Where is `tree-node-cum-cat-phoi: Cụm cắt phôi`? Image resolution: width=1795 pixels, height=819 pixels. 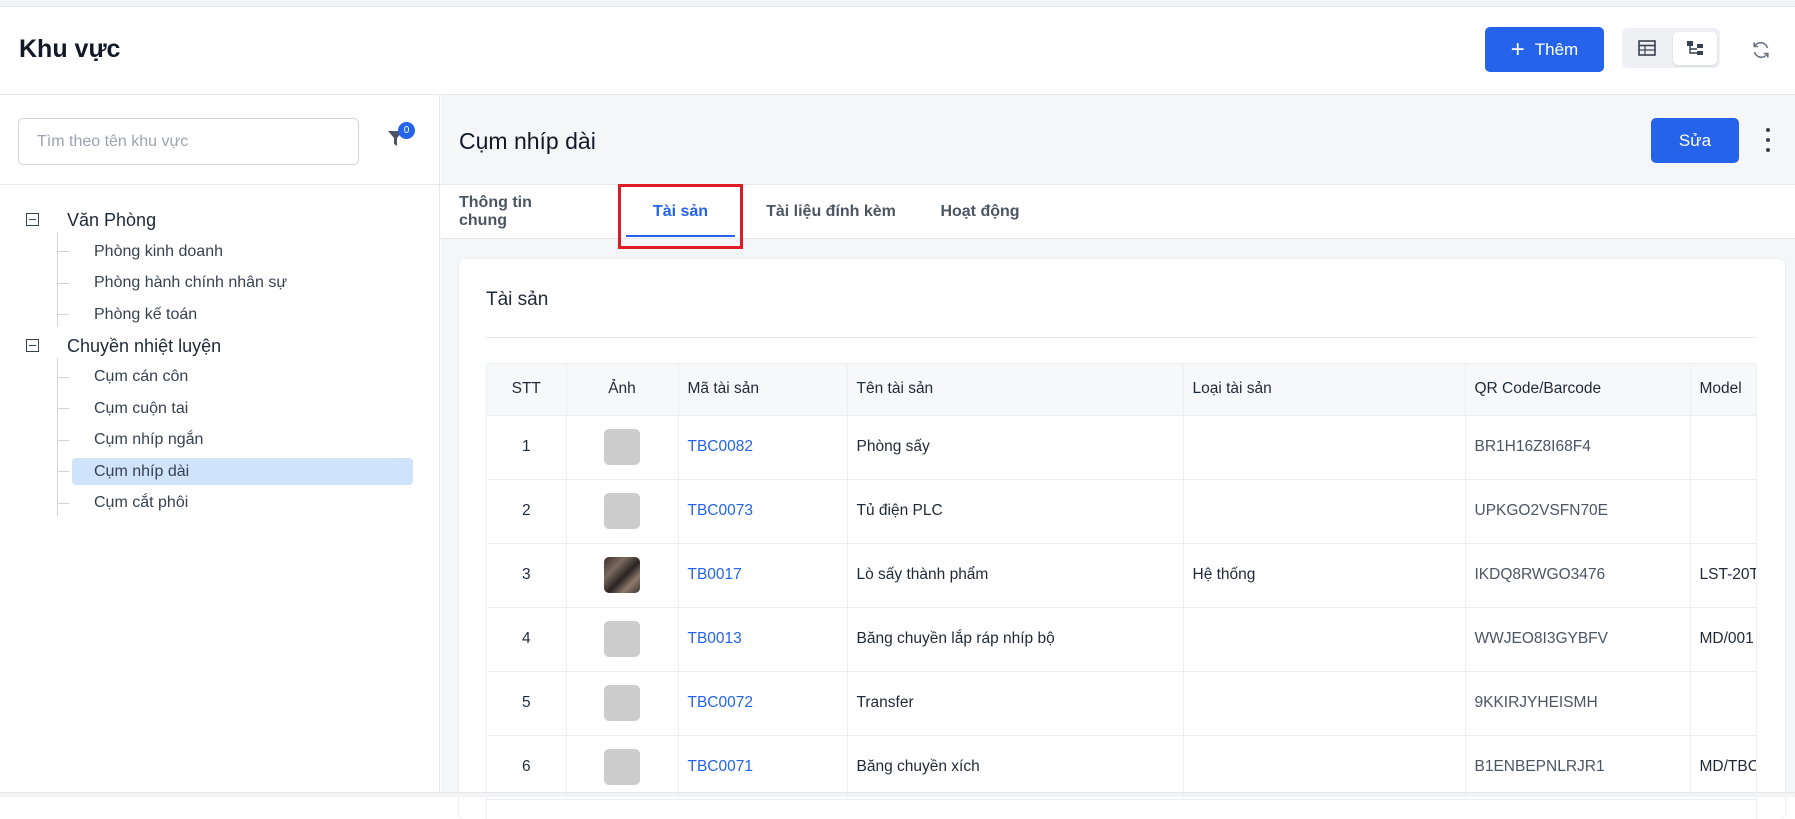
tree-node-cum-cat-phoi: Cụm cắt phôi is located at coordinates (220, 504).